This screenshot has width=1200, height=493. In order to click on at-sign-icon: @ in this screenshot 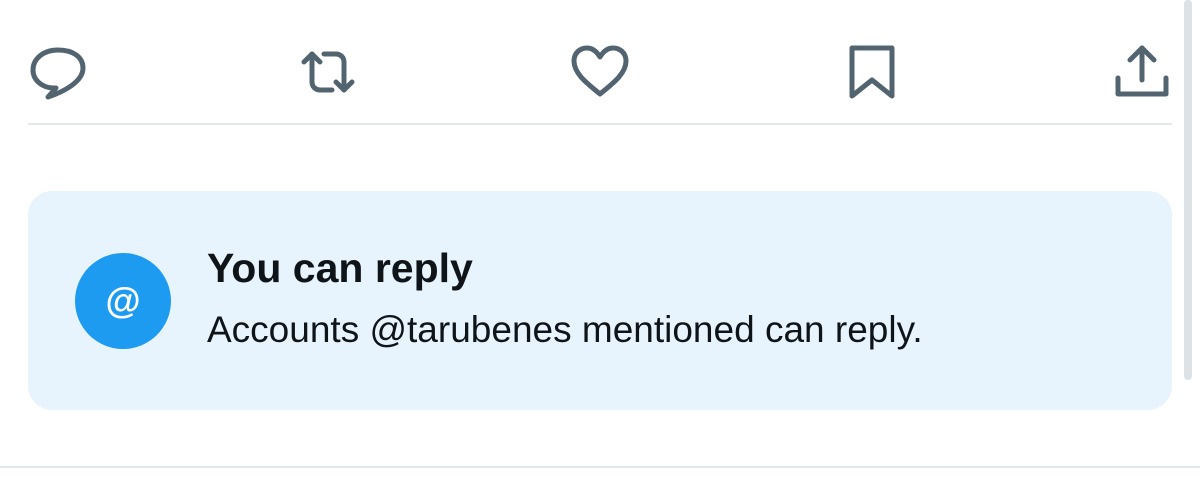, I will do `click(123, 301)`.